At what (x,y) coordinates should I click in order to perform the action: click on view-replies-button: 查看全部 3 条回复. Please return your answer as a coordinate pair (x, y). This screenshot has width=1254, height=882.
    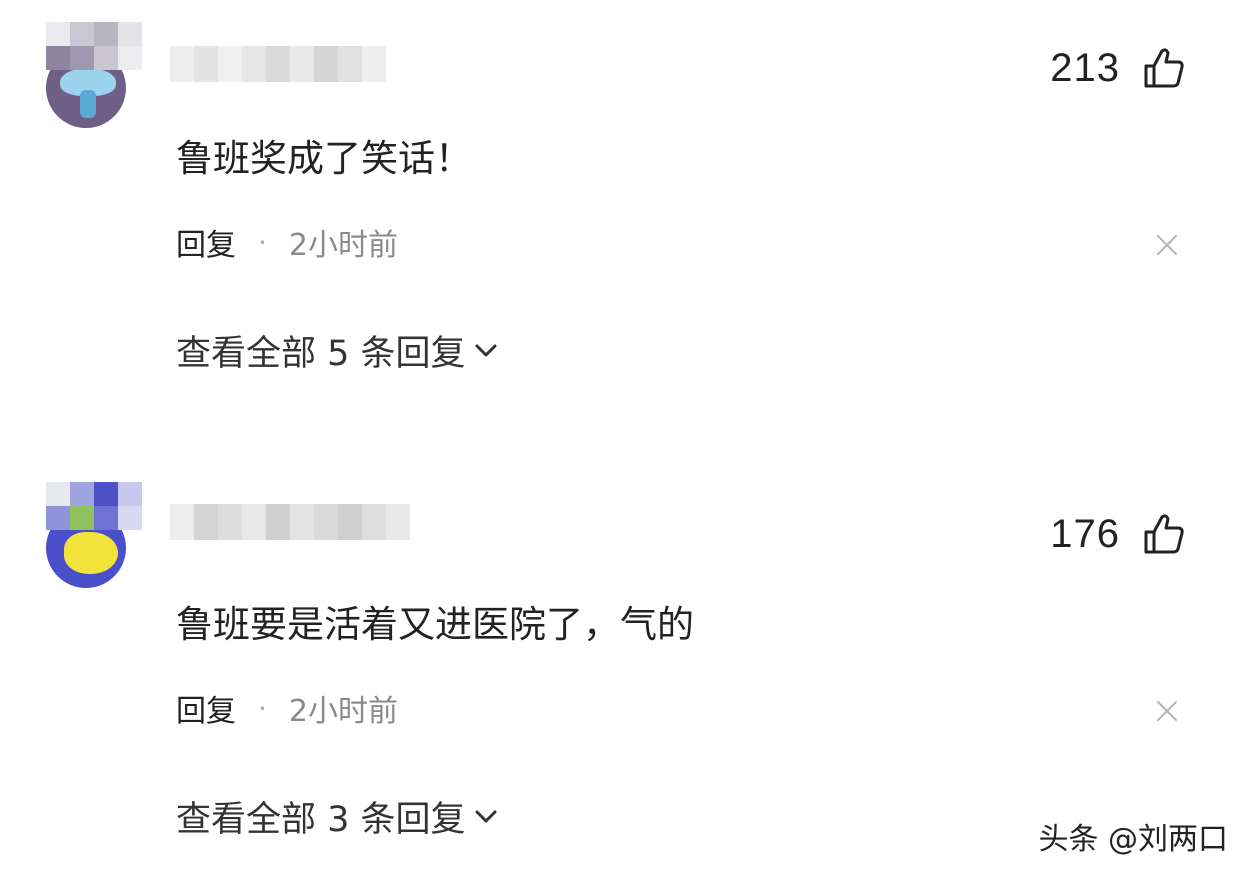
    Looking at the image, I should click on (338, 816).